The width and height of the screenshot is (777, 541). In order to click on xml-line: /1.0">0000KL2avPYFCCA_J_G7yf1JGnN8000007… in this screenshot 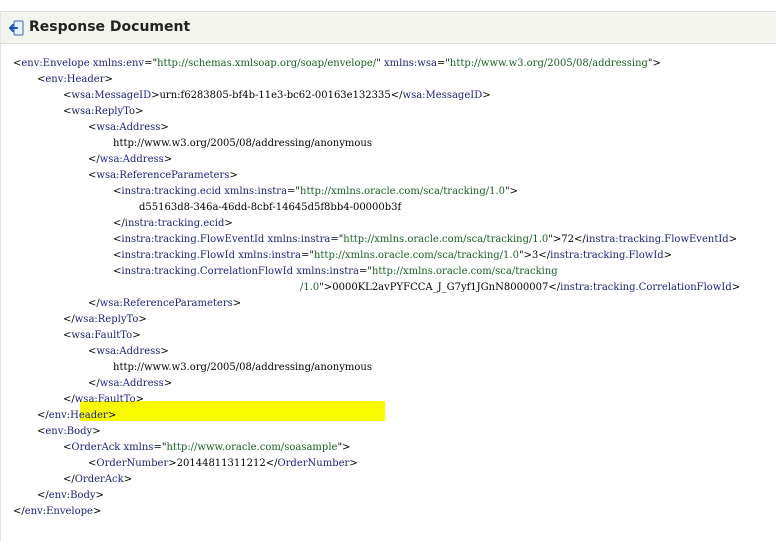, I will do `click(520, 288)`.